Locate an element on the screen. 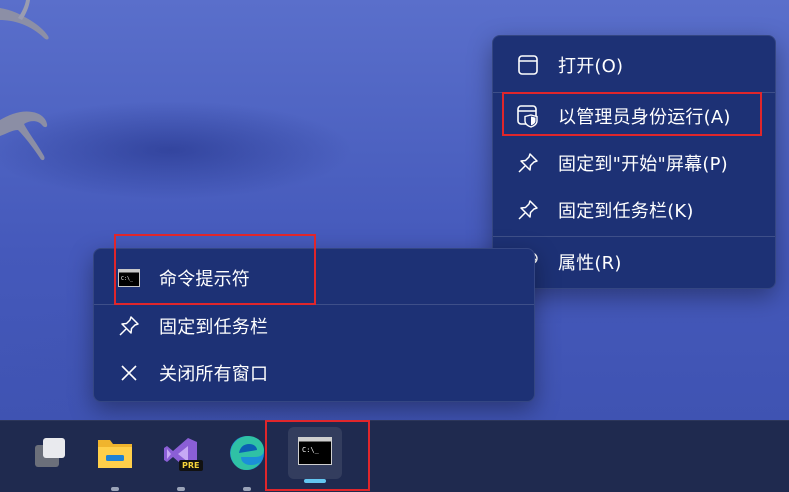 This screenshot has width=789, height=492. edge-icon is located at coordinates (247, 455).